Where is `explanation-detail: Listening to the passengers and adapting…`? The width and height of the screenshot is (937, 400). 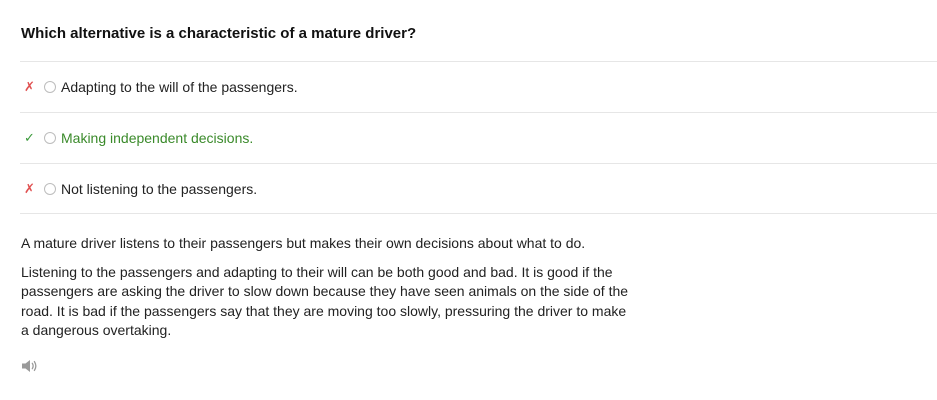
explanation-detail: Listening to the passengers and adapting… is located at coordinates (325, 301).